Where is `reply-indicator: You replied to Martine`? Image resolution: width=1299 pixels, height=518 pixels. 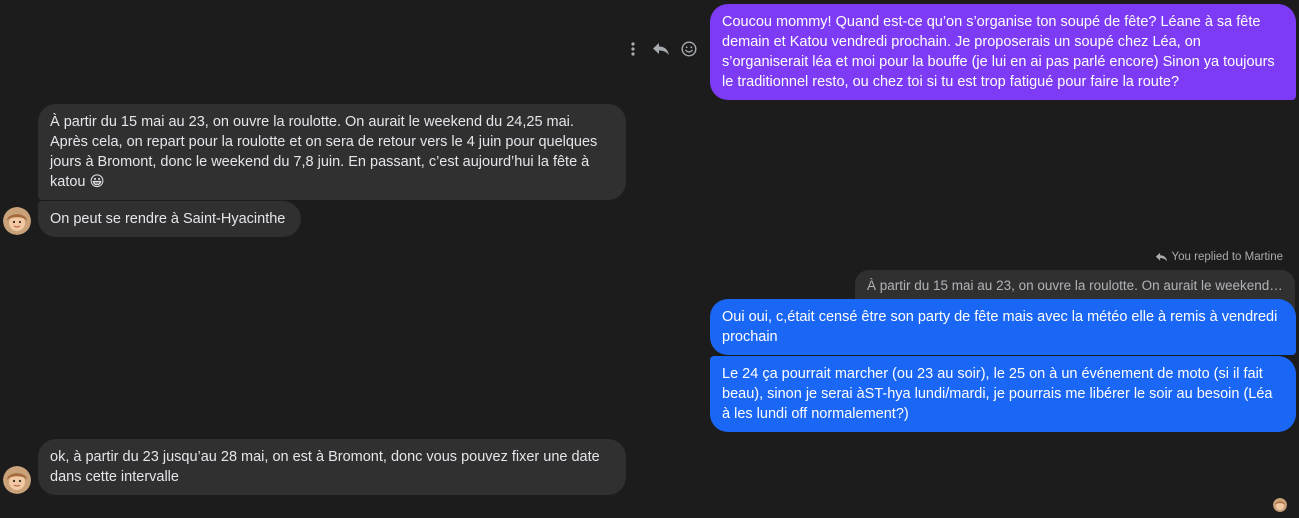 reply-indicator: You replied to Martine is located at coordinates (1219, 257).